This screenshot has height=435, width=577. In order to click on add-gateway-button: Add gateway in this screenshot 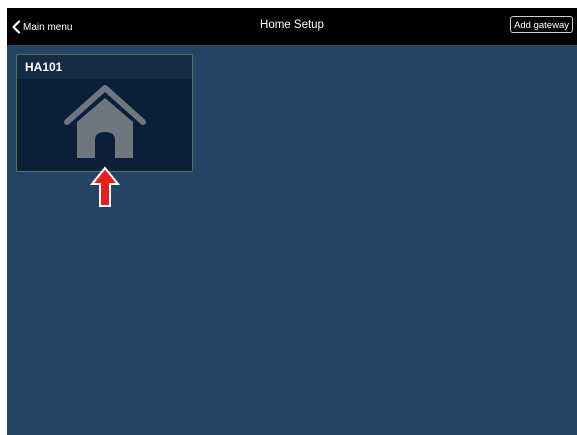, I will do `click(541, 24)`.